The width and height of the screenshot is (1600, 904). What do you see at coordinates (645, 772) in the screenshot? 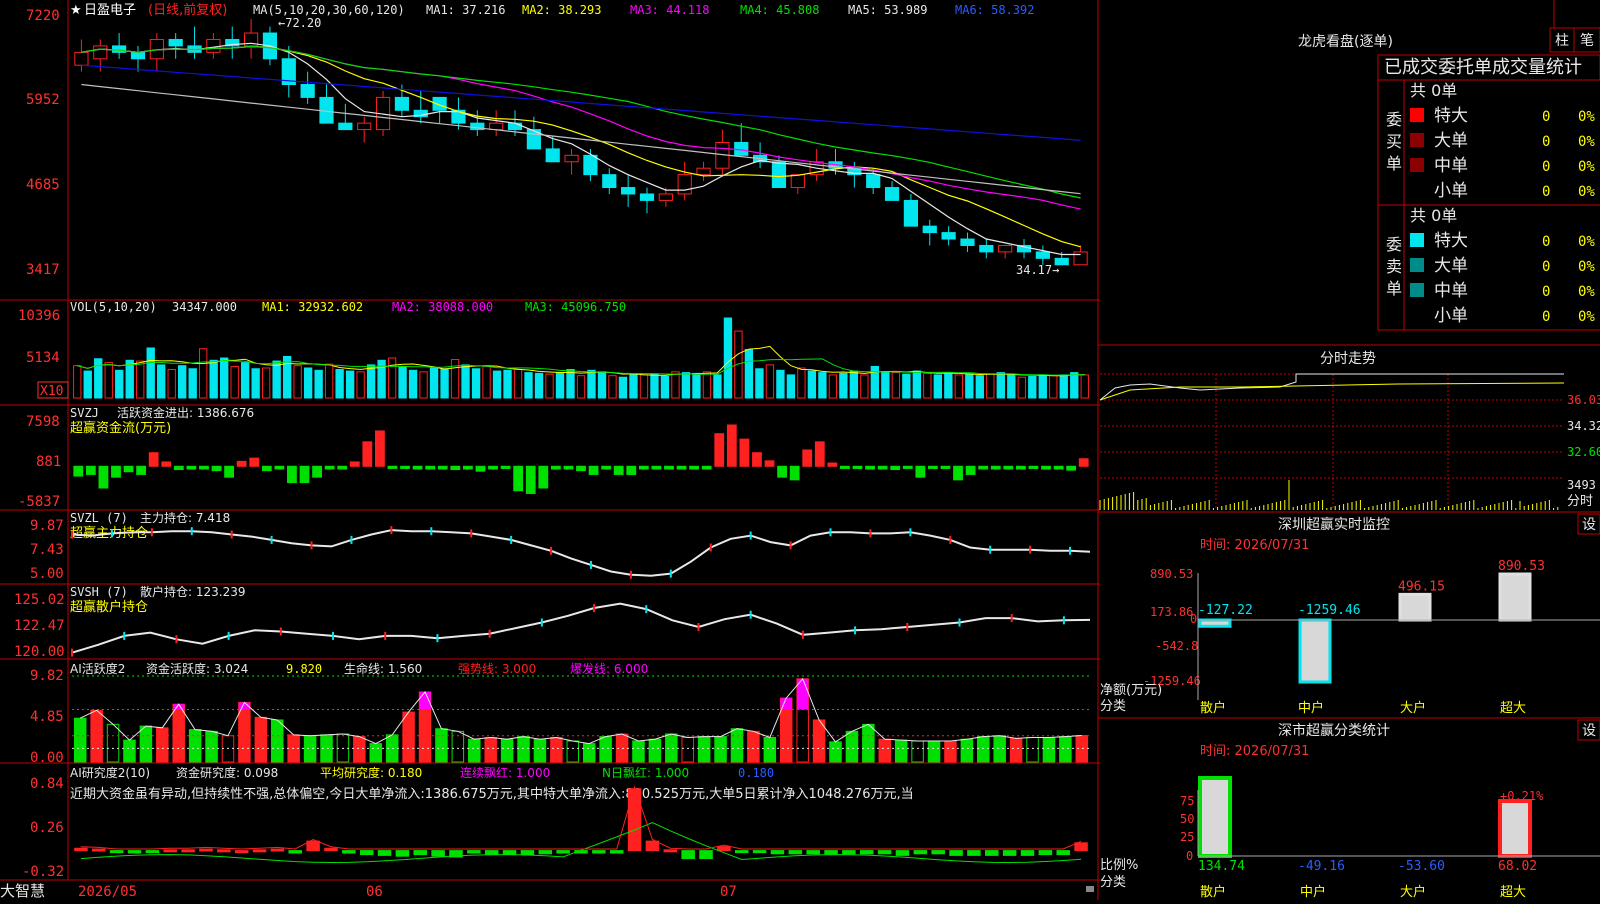
I see `ai2-nday: N日飘红: 1.000` at bounding box center [645, 772].